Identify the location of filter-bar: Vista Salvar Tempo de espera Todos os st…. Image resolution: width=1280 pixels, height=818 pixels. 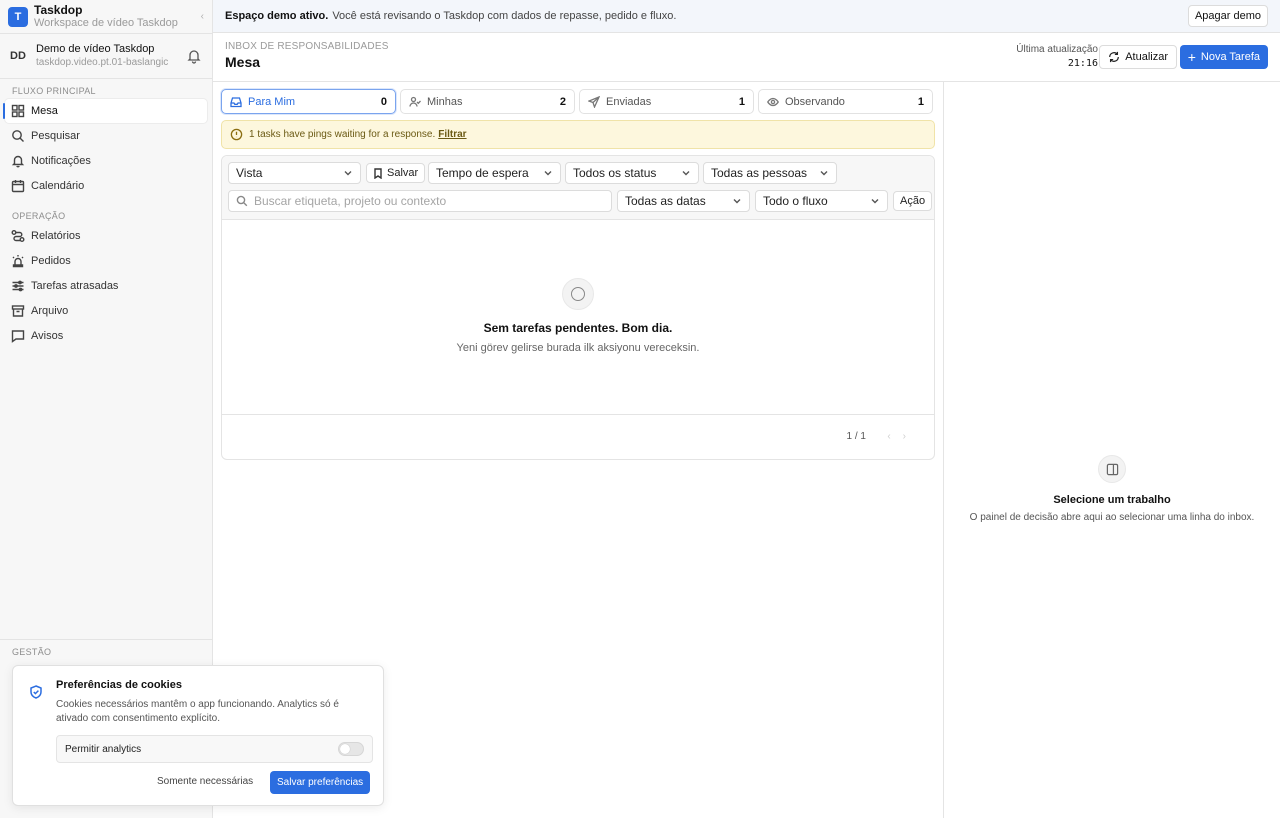
(578, 188).